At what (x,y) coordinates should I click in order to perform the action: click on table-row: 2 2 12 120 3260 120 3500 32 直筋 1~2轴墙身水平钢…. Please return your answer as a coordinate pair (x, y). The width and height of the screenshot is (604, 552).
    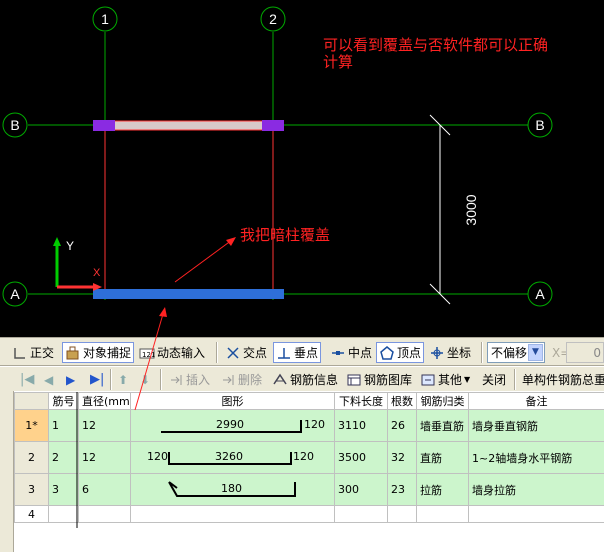
    Looking at the image, I should click on (309, 457).